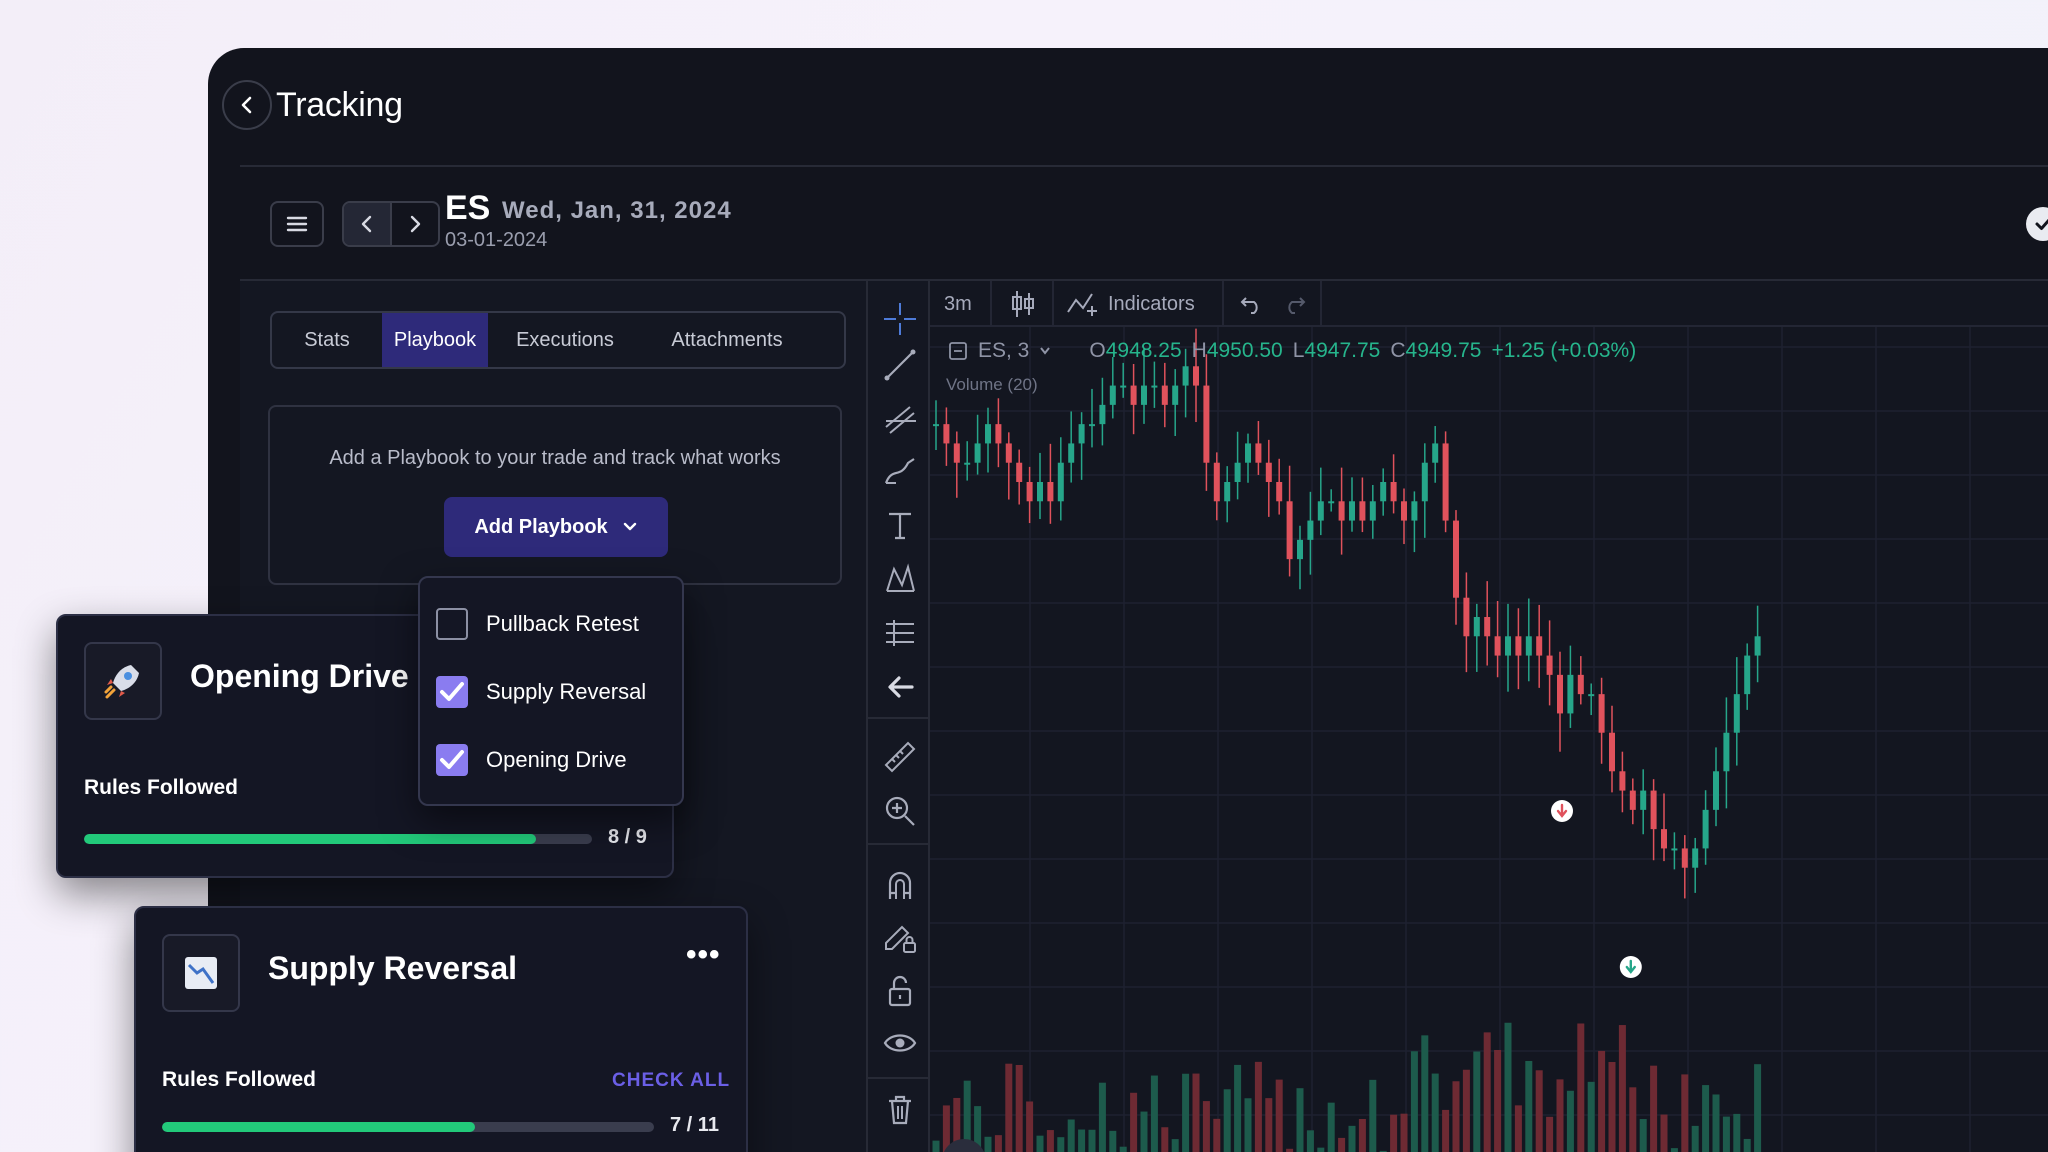  Describe the element at coordinates (900, 757) in the screenshot. I see `ruler-icon` at that location.